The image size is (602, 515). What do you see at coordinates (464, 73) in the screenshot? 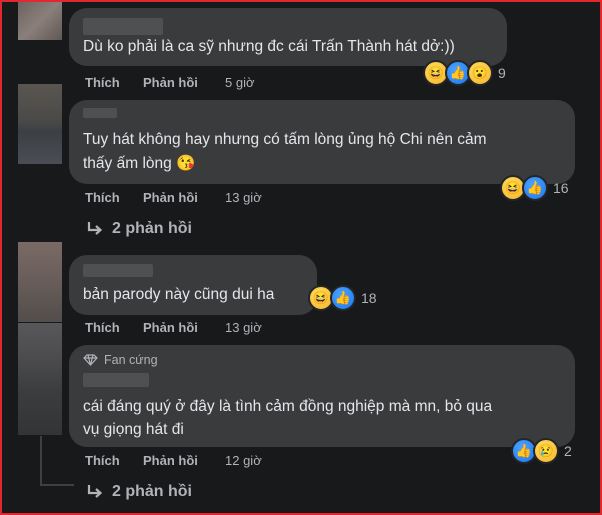
I see `reaction-summary: 😆 👍 😮 9` at bounding box center [464, 73].